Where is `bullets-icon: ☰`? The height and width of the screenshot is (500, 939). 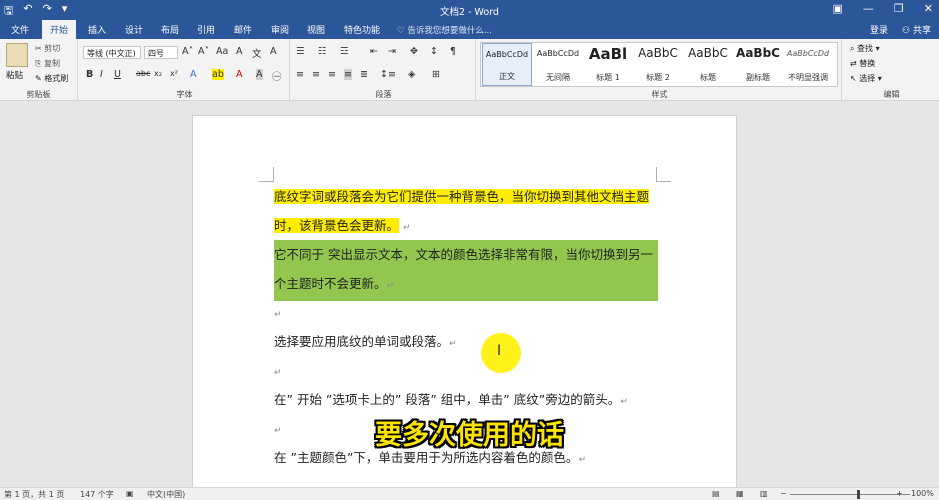
bullets-icon: ☰ is located at coordinates (300, 51).